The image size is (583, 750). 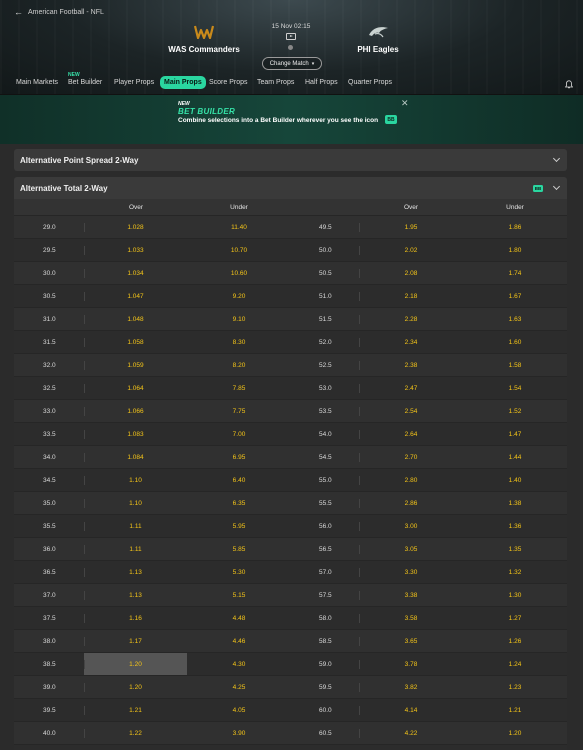 What do you see at coordinates (275, 82) in the screenshot?
I see `tab-team-props: Team Props` at bounding box center [275, 82].